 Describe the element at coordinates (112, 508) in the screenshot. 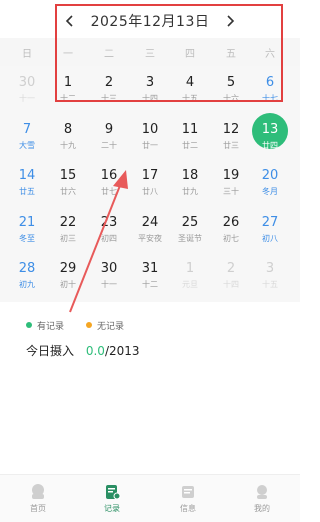

I see `tab-record-label: 记录` at that location.